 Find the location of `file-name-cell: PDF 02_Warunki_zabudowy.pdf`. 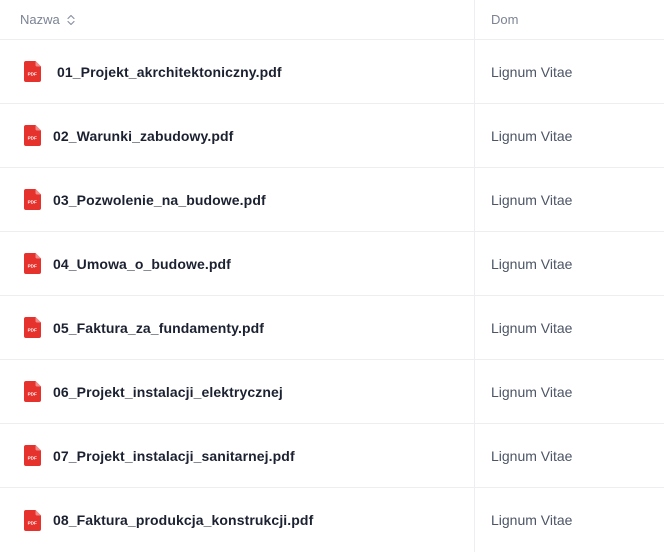

file-name-cell: PDF 02_Warunki_zabudowy.pdf is located at coordinates (237, 135).